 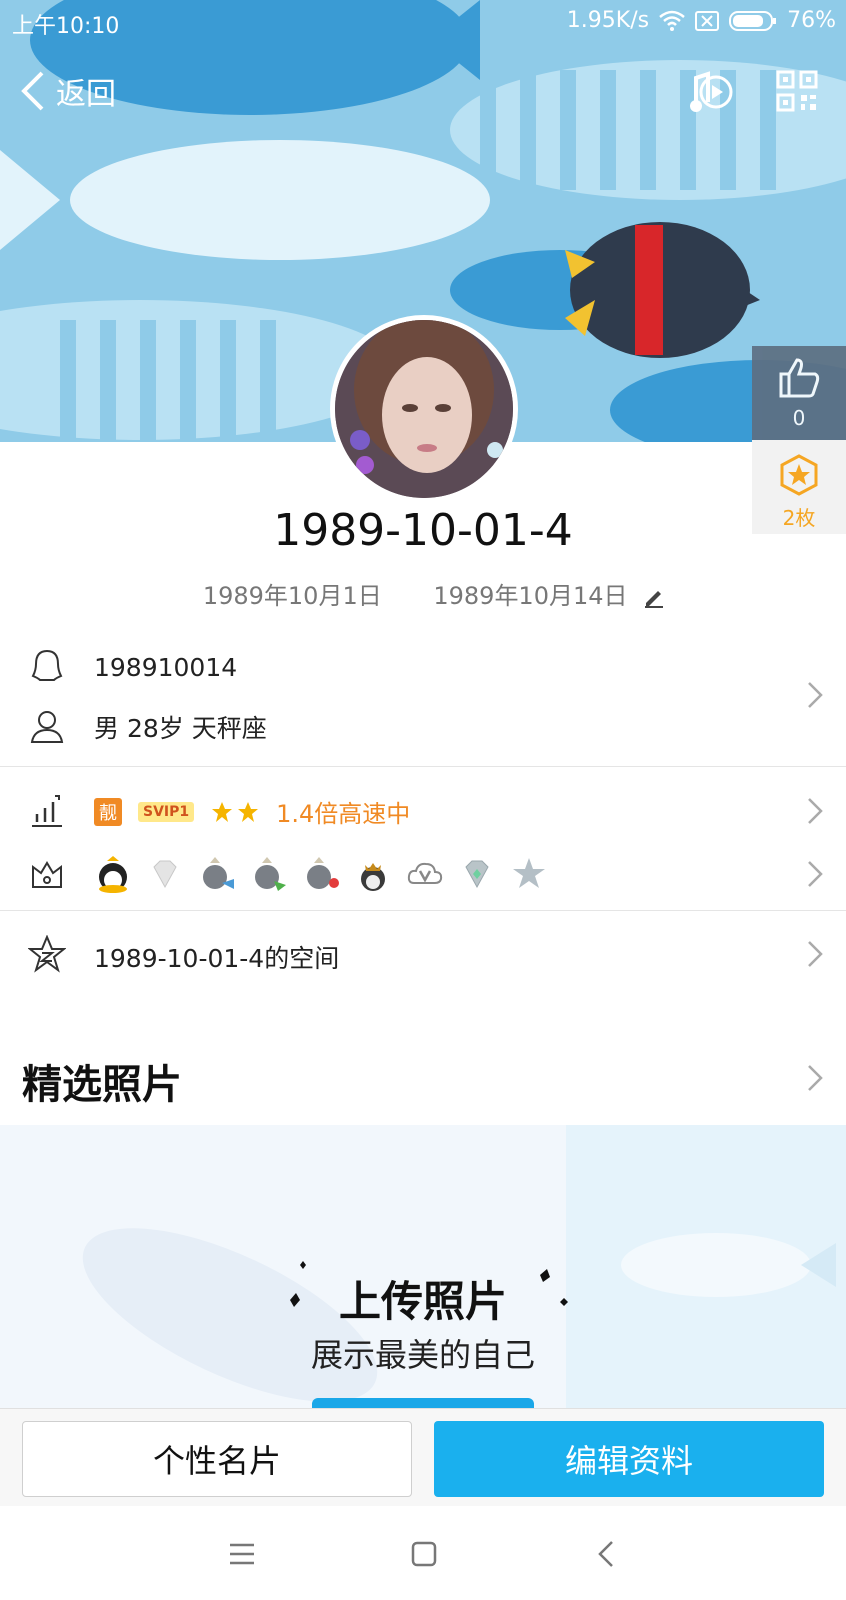 What do you see at coordinates (423, 1457) in the screenshot?
I see `bottom-action-bar: 个性名片 编辑资料` at bounding box center [423, 1457].